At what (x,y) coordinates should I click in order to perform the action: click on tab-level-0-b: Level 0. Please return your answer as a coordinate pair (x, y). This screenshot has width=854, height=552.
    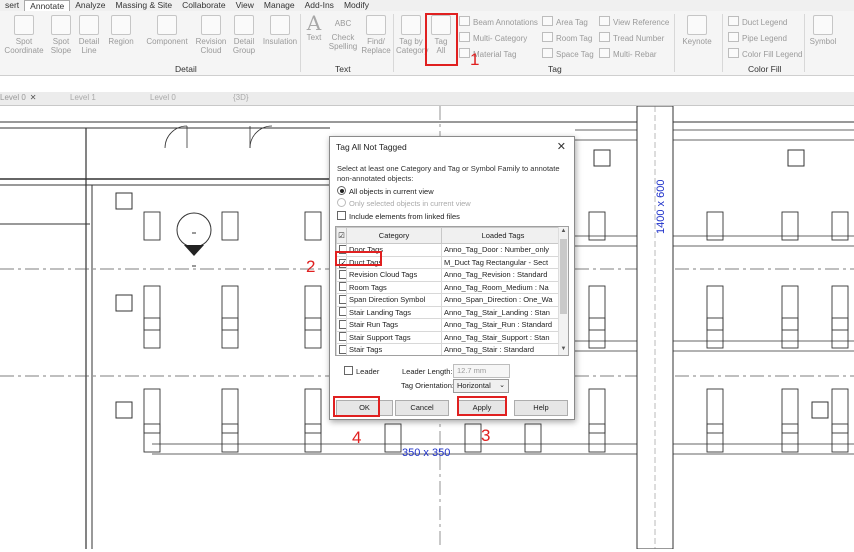
    Looking at the image, I should click on (163, 97).